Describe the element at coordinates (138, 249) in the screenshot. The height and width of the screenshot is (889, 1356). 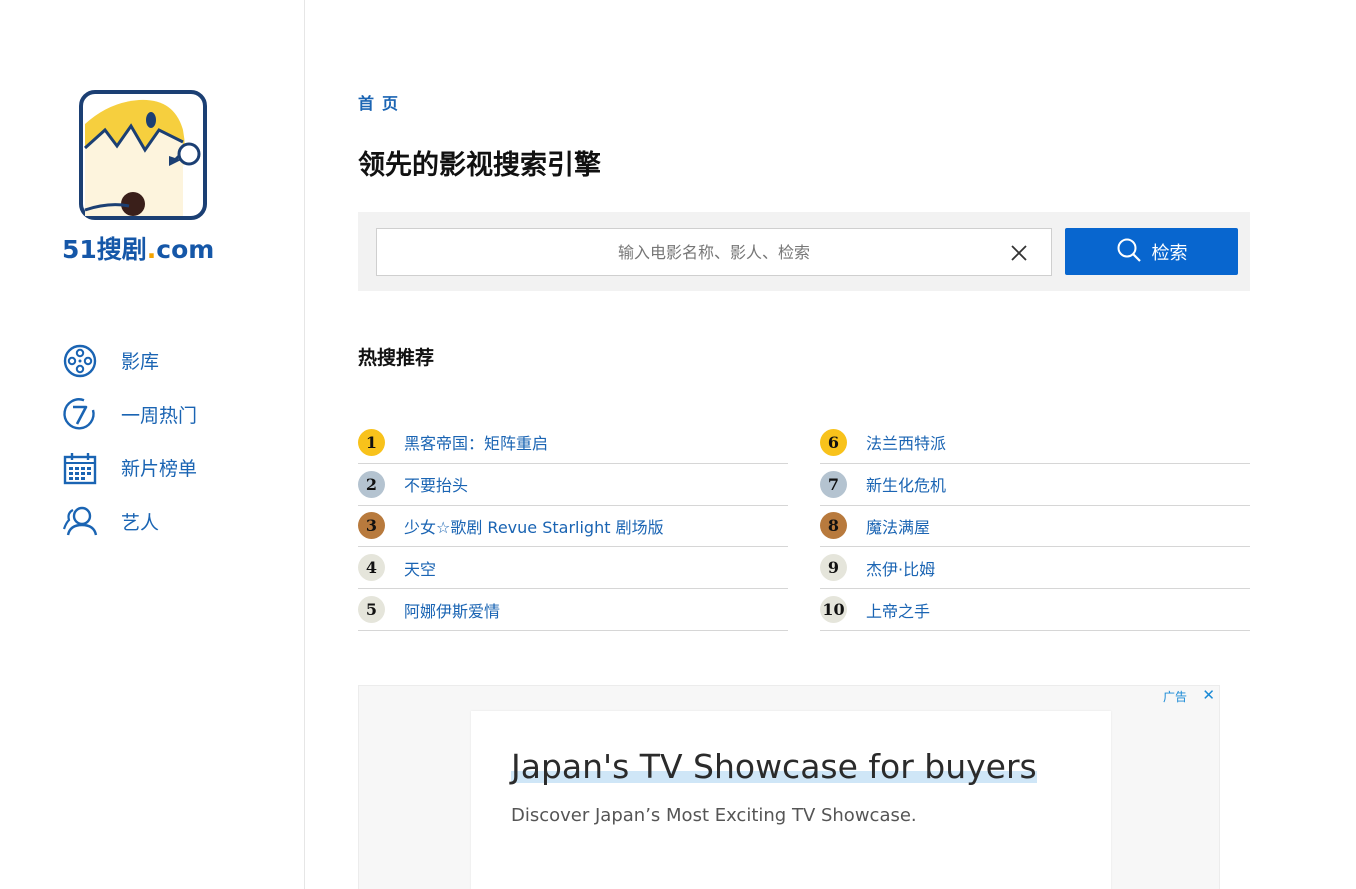
I see `logo-text: 51搜剧.com` at that location.